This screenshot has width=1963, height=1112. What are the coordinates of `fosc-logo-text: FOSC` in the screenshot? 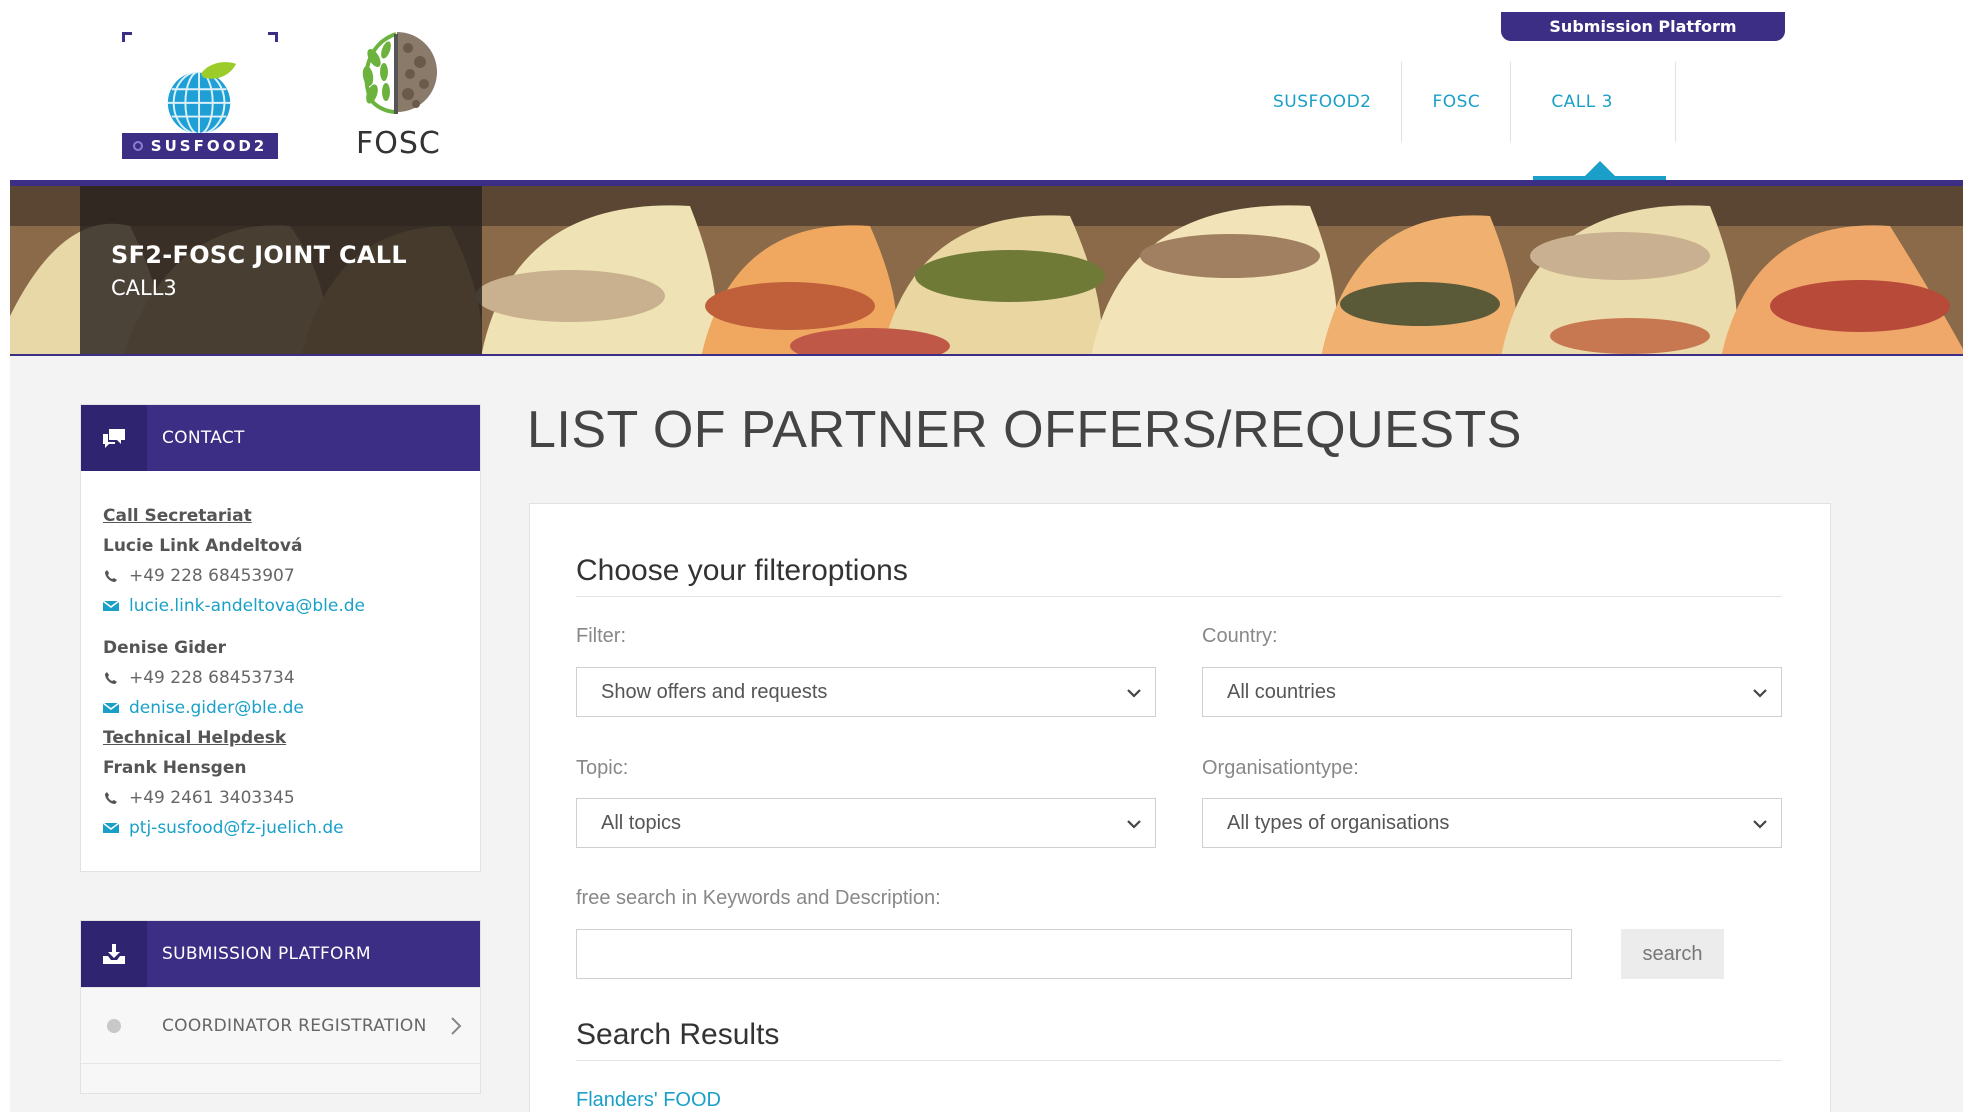 It's located at (398, 143).